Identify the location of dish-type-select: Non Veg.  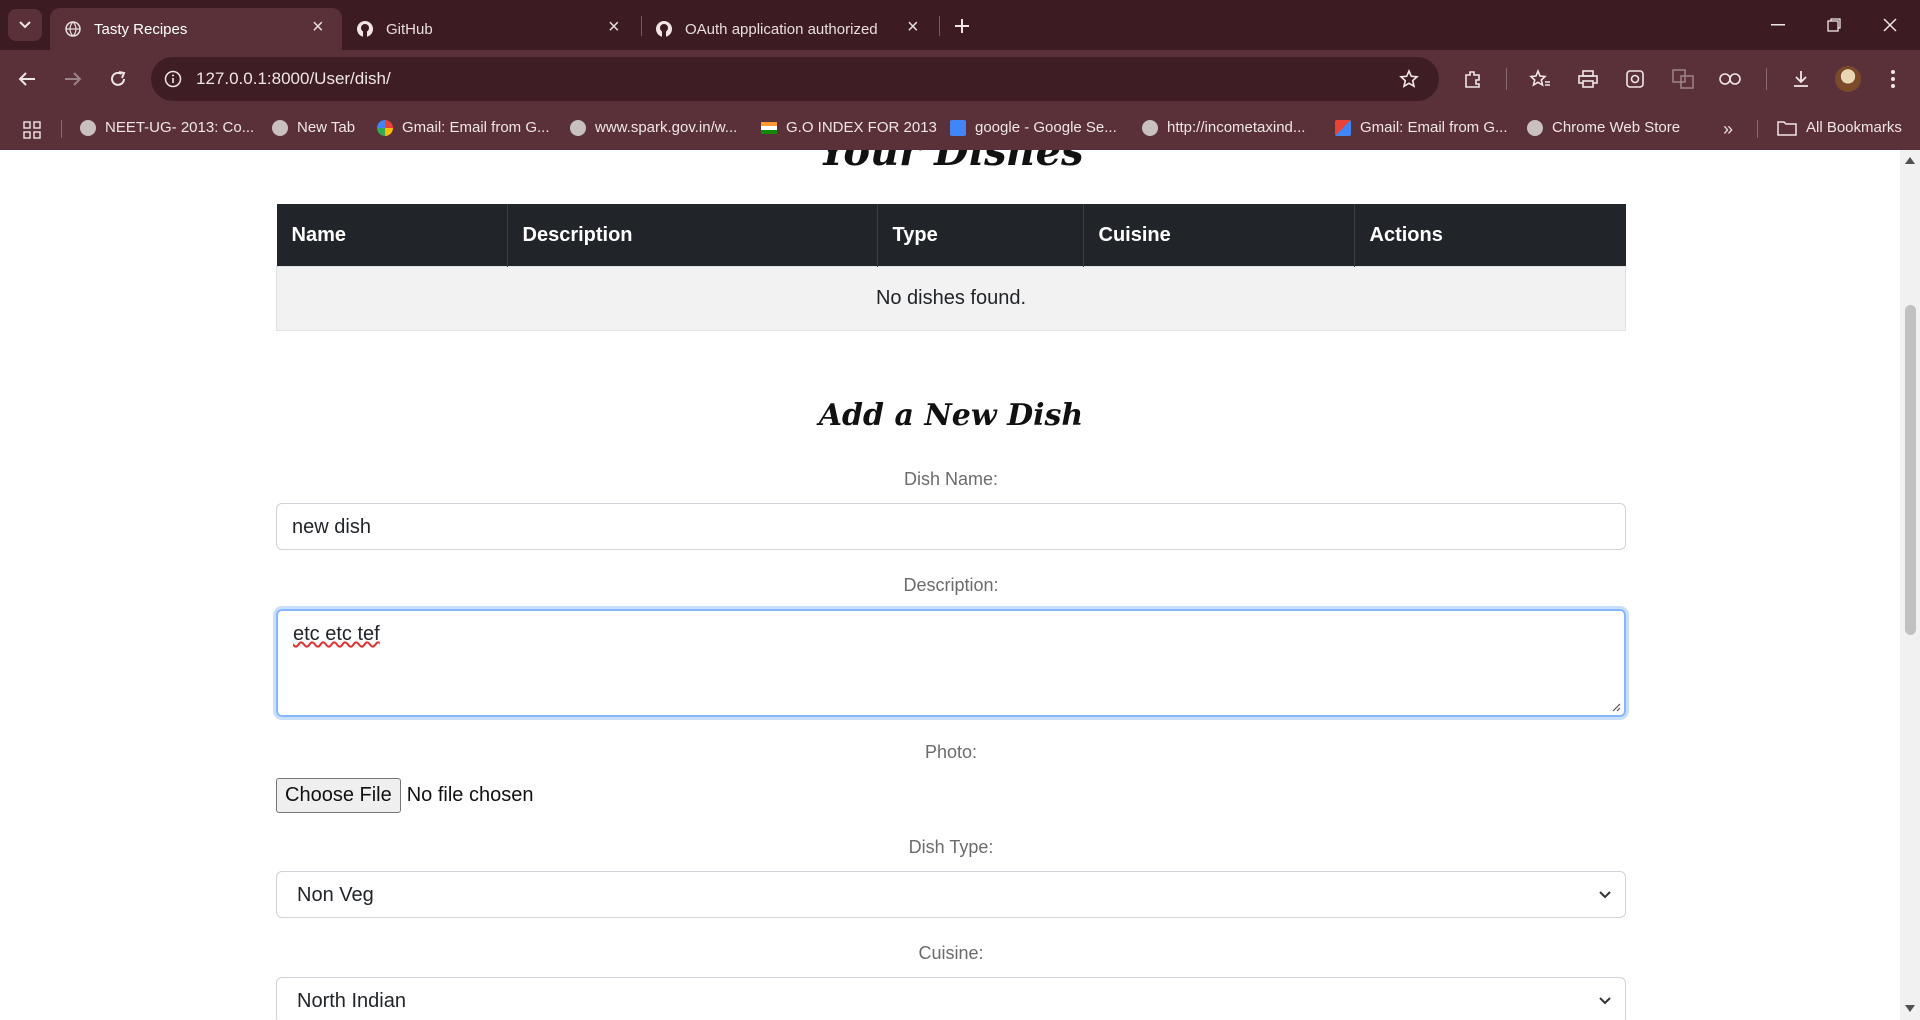
(951, 894).